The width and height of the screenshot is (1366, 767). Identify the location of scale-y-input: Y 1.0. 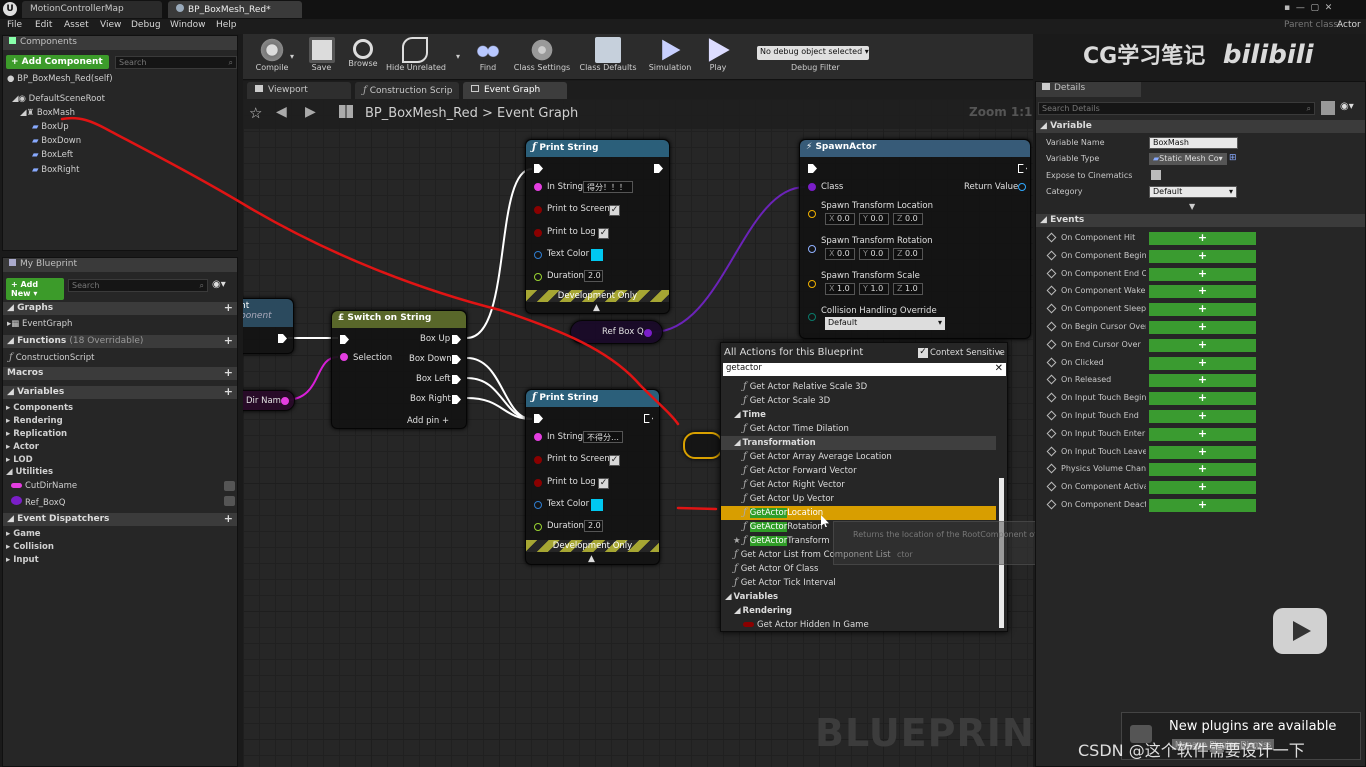
(874, 289).